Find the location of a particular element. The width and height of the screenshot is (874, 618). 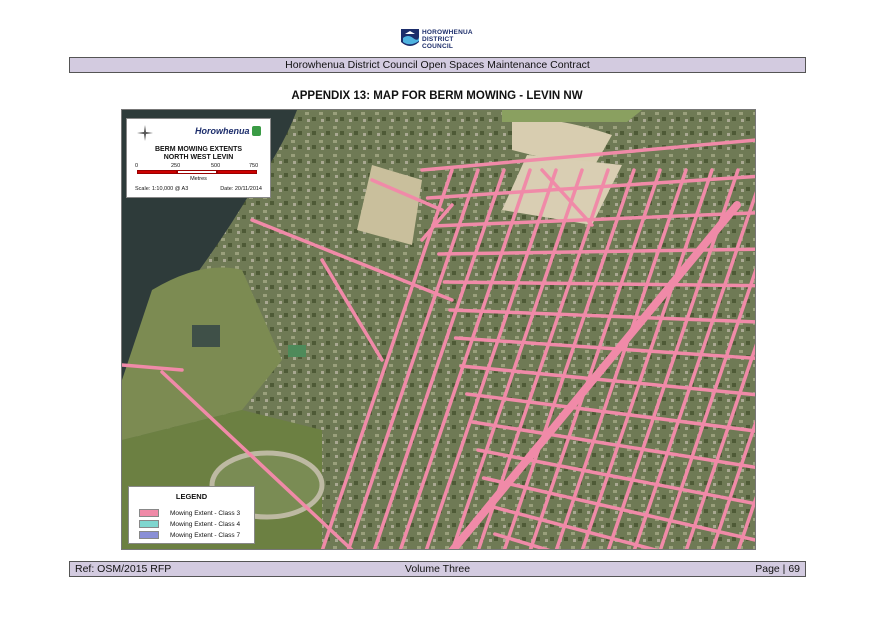

council-logo: HOROWHENUA DISTRICT COUNCIL is located at coordinates (448, 40).